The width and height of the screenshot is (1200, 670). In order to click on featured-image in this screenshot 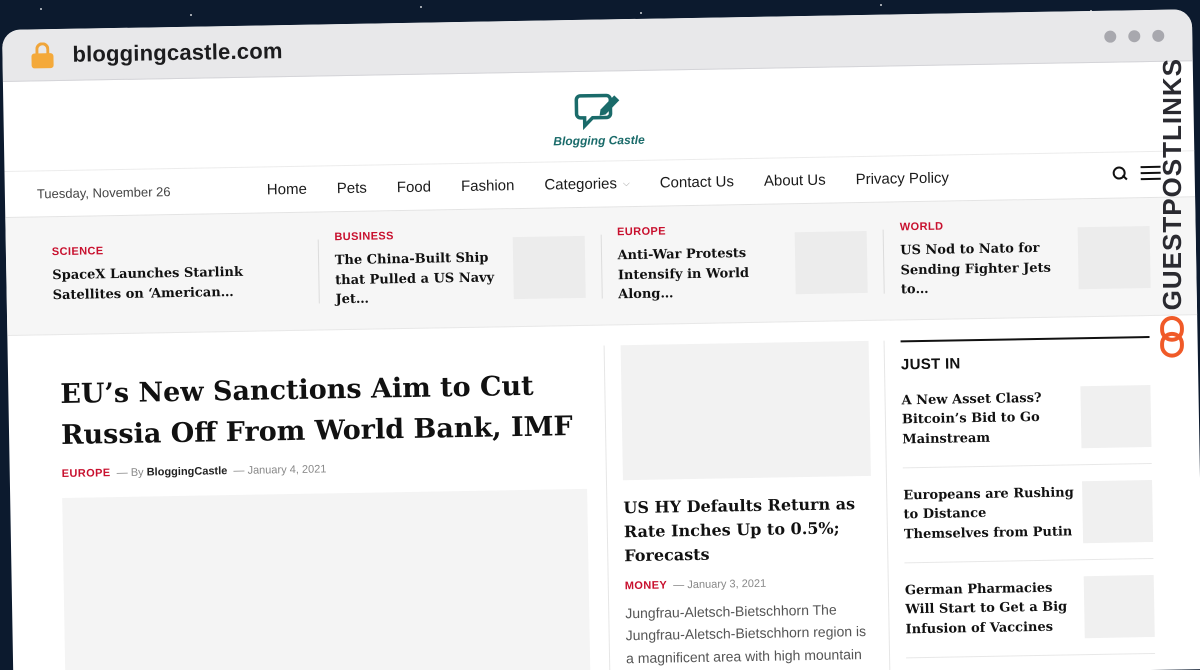, I will do `click(326, 579)`.